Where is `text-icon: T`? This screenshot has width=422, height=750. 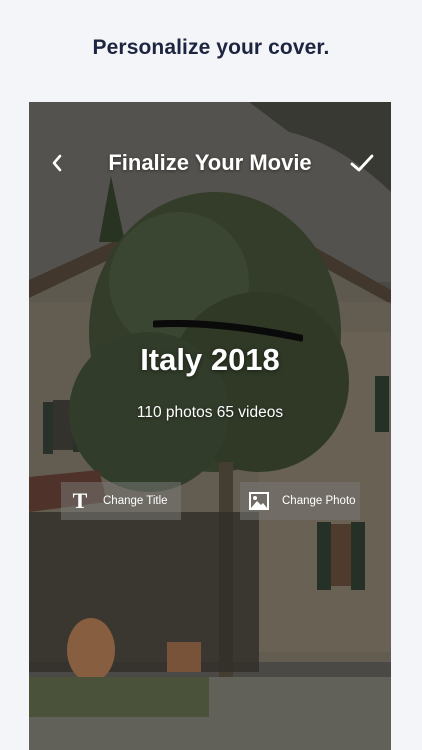 text-icon: T is located at coordinates (80, 500).